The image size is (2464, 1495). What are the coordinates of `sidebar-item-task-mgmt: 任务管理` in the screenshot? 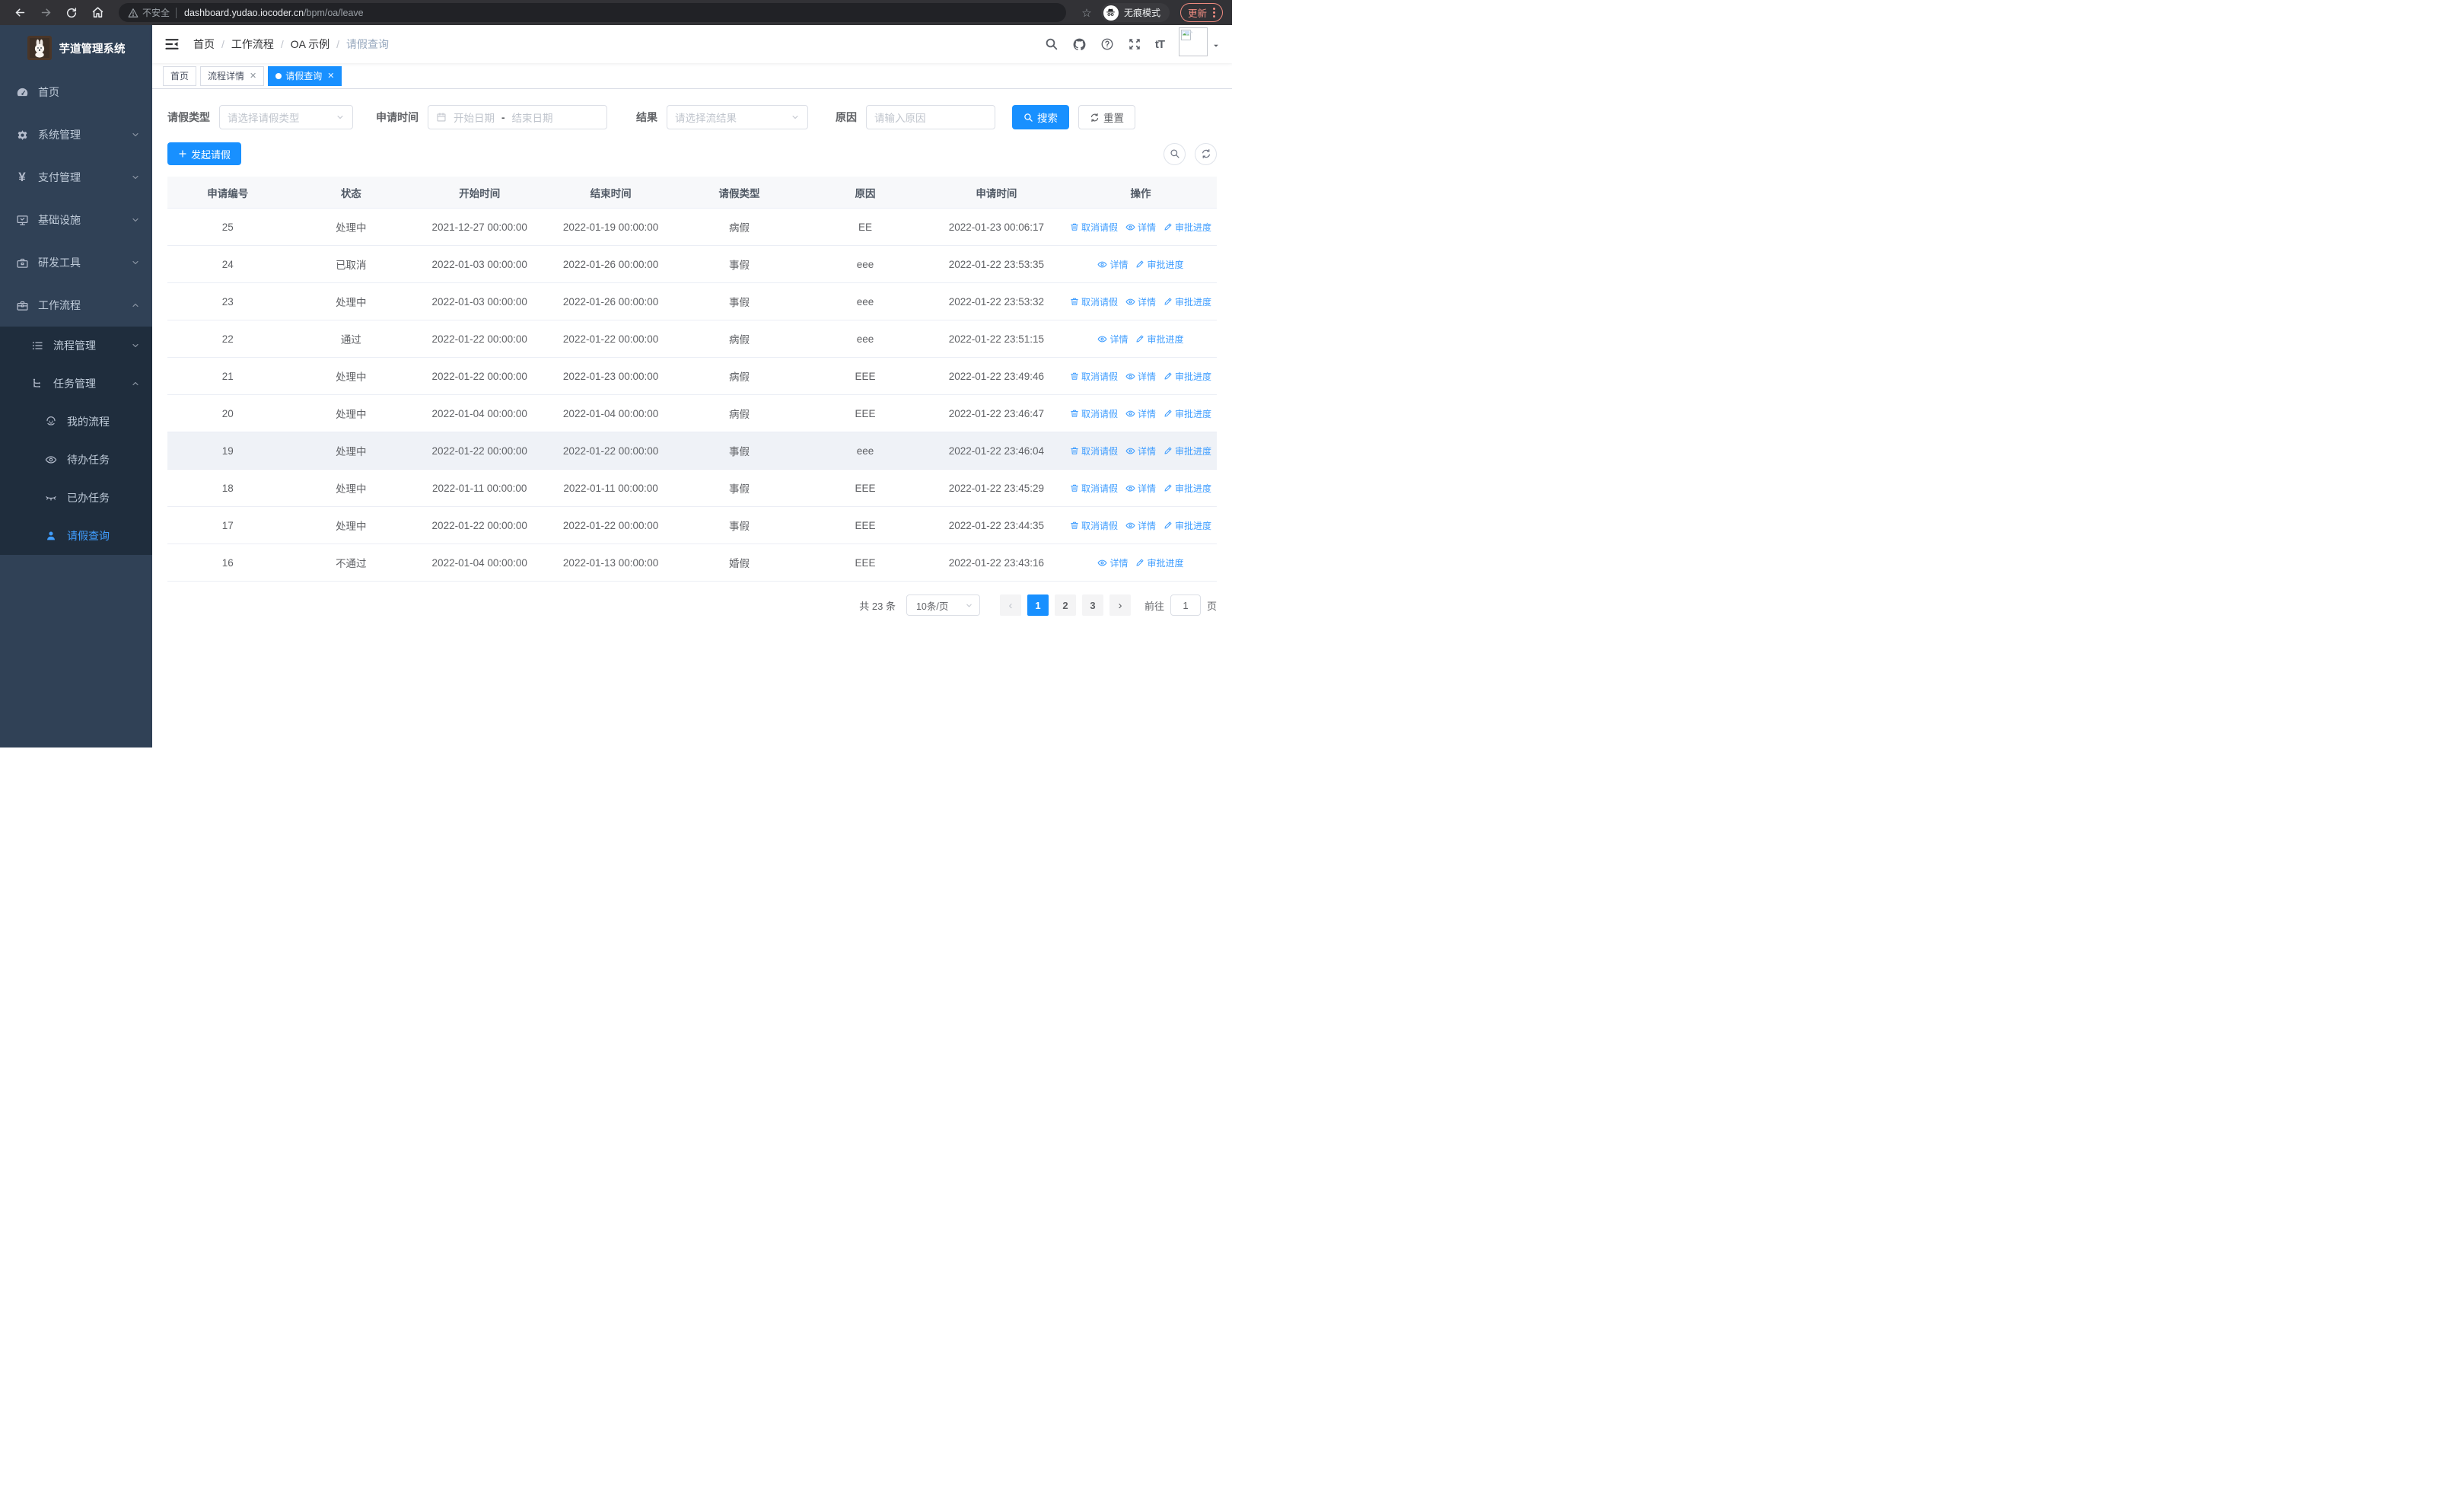 It's located at (76, 384).